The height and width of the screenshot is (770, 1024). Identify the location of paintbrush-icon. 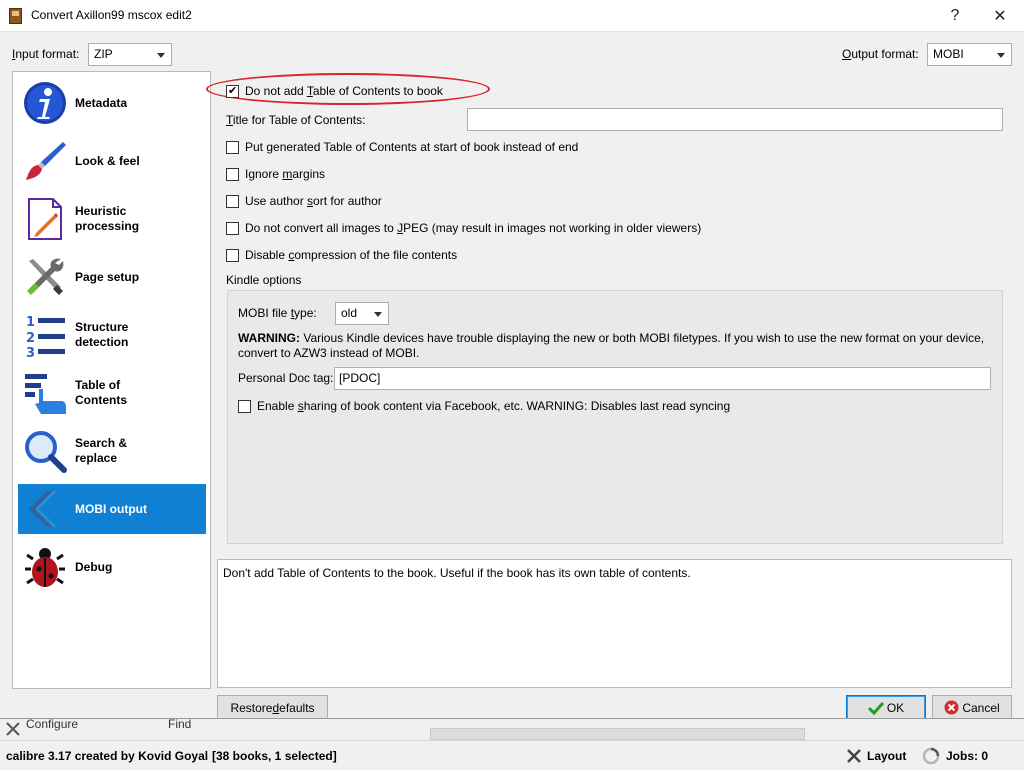
(46, 161).